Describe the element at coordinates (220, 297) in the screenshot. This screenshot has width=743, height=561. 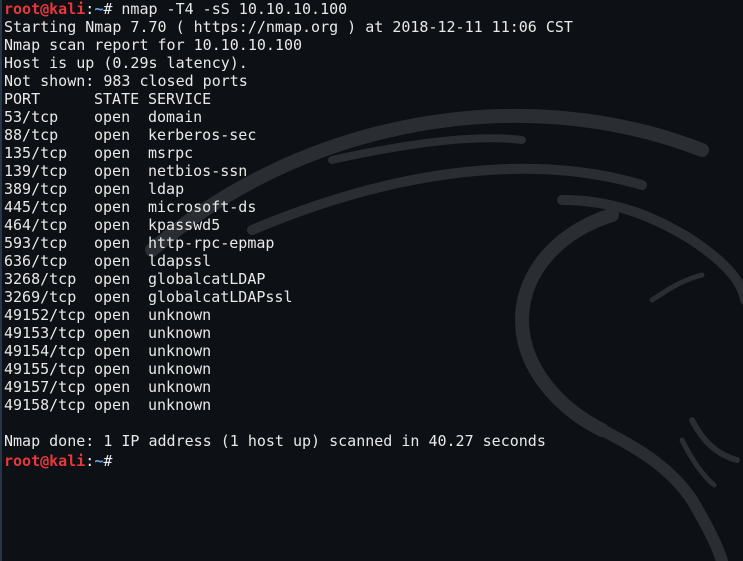
I see `service-cell: globalcatLDAPssl` at that location.